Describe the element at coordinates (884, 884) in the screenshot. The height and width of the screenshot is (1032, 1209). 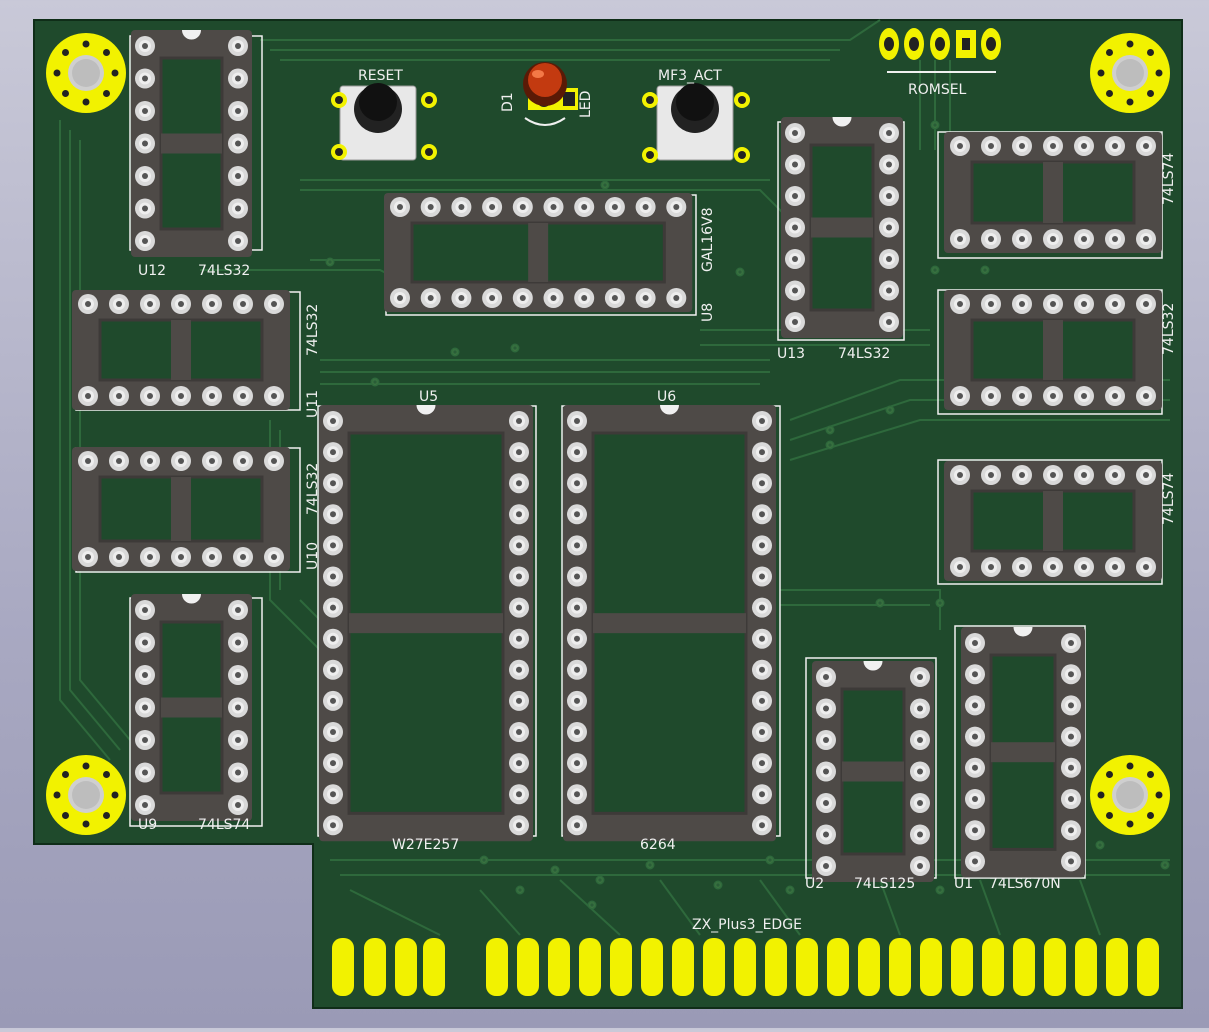
I see `u2-value: 74LS125` at that location.